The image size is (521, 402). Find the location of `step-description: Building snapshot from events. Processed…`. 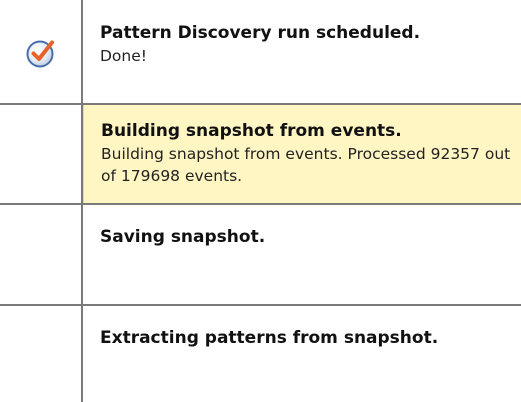

step-description: Building snapshot from events. Processed… is located at coordinates (306, 165).